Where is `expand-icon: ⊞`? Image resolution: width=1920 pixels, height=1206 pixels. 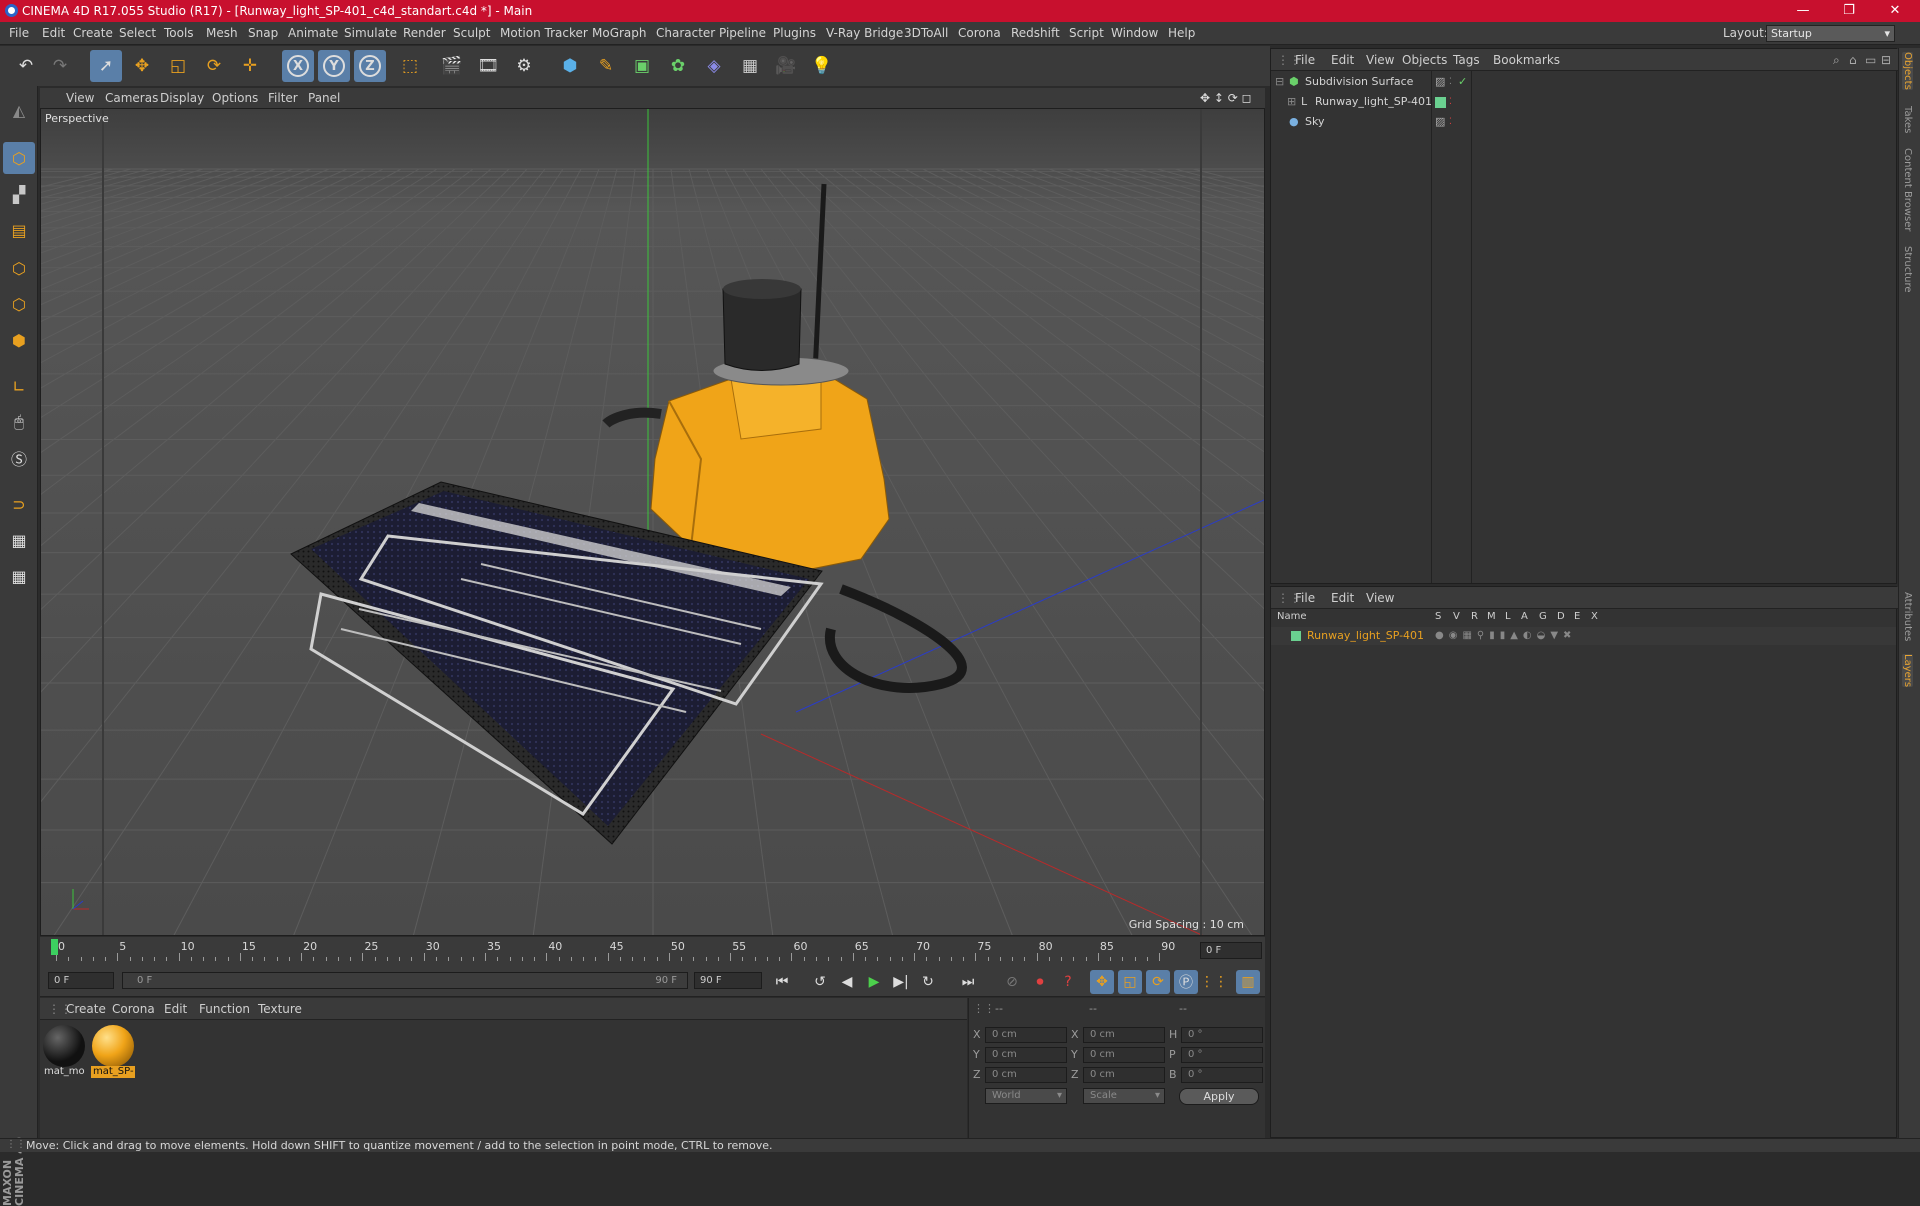 expand-icon: ⊞ is located at coordinates (1291, 102).